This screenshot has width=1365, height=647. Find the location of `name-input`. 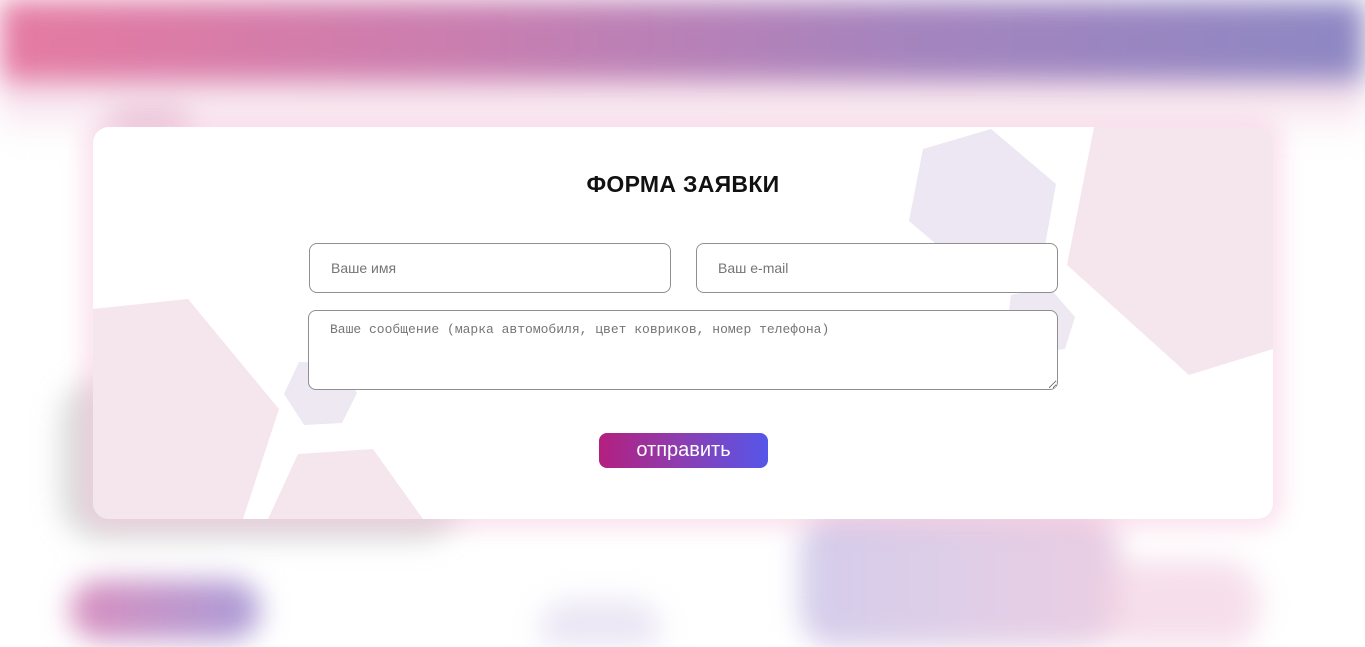

name-input is located at coordinates (490, 268).